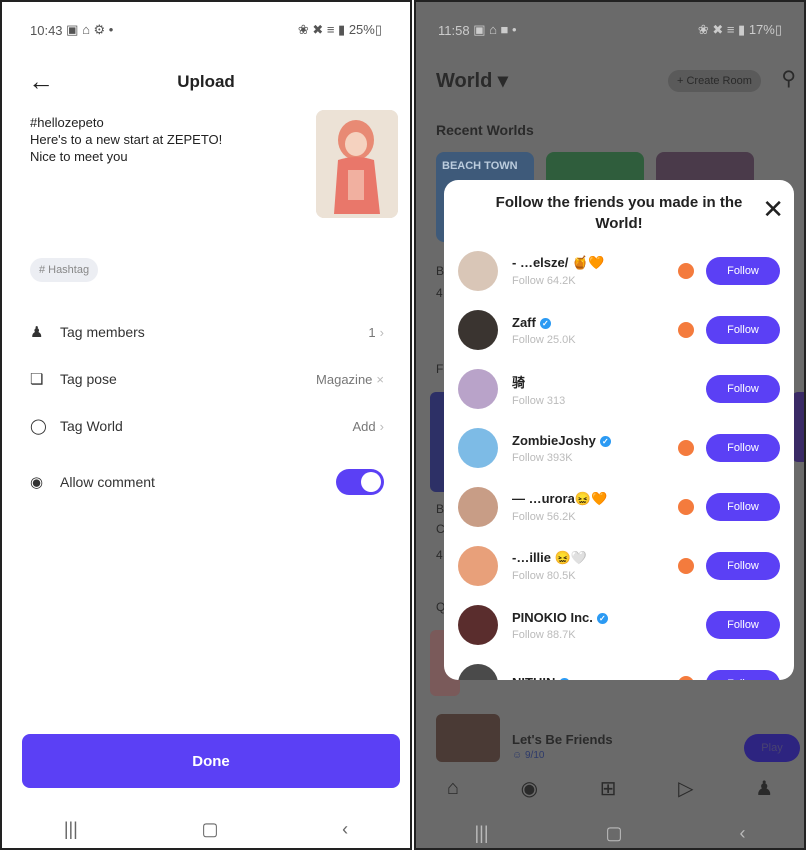 Image resolution: width=806 pixels, height=850 pixels. What do you see at coordinates (206, 81) in the screenshot?
I see `page-title: Upload` at bounding box center [206, 81].